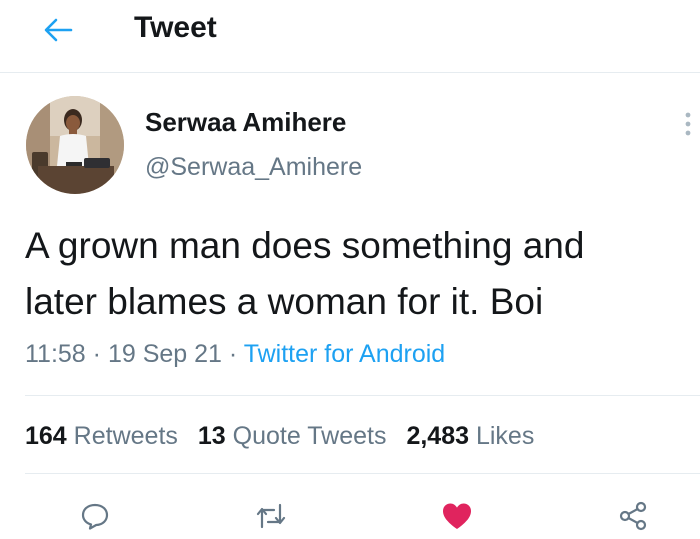  I want to click on arrow-left-icon, so click(58, 30).